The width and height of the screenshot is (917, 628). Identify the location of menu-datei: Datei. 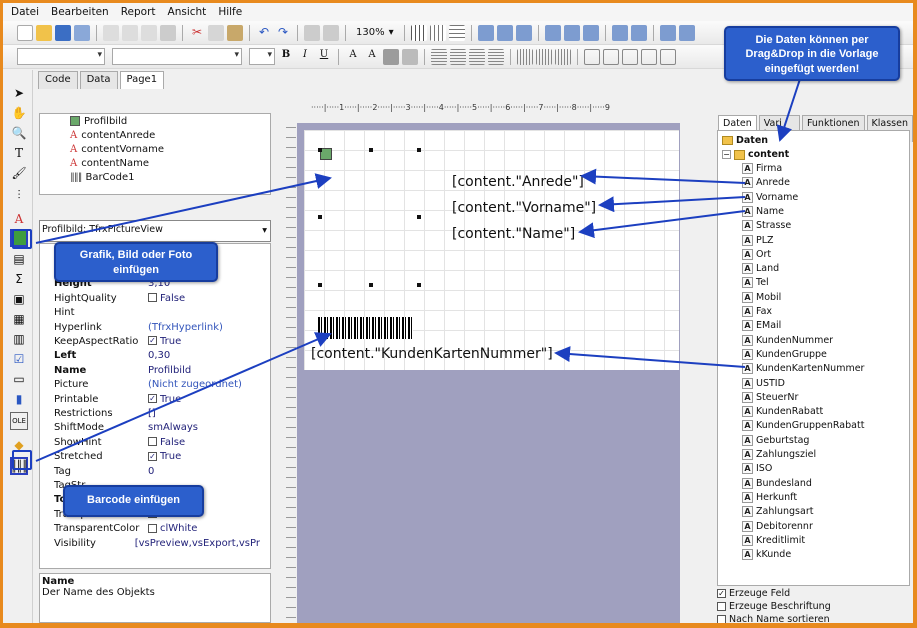
(25, 12).